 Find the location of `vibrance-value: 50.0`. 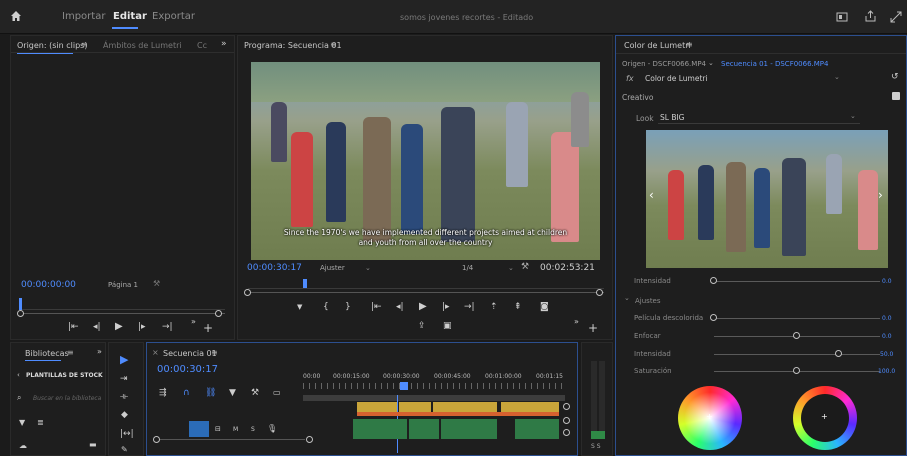

vibrance-value: 50.0 is located at coordinates (886, 354).